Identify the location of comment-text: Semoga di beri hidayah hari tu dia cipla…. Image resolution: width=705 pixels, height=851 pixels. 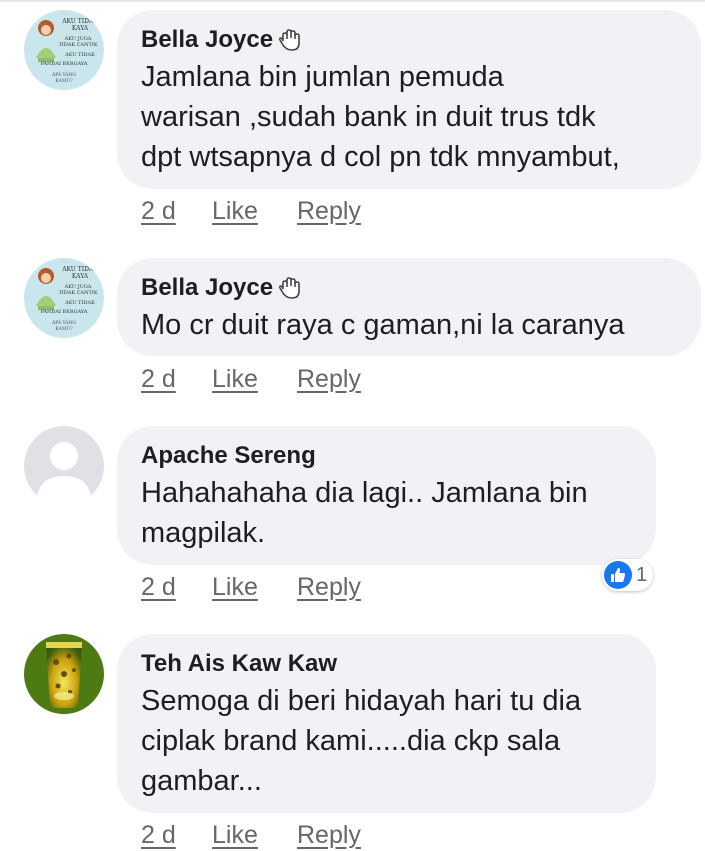
(361, 741).